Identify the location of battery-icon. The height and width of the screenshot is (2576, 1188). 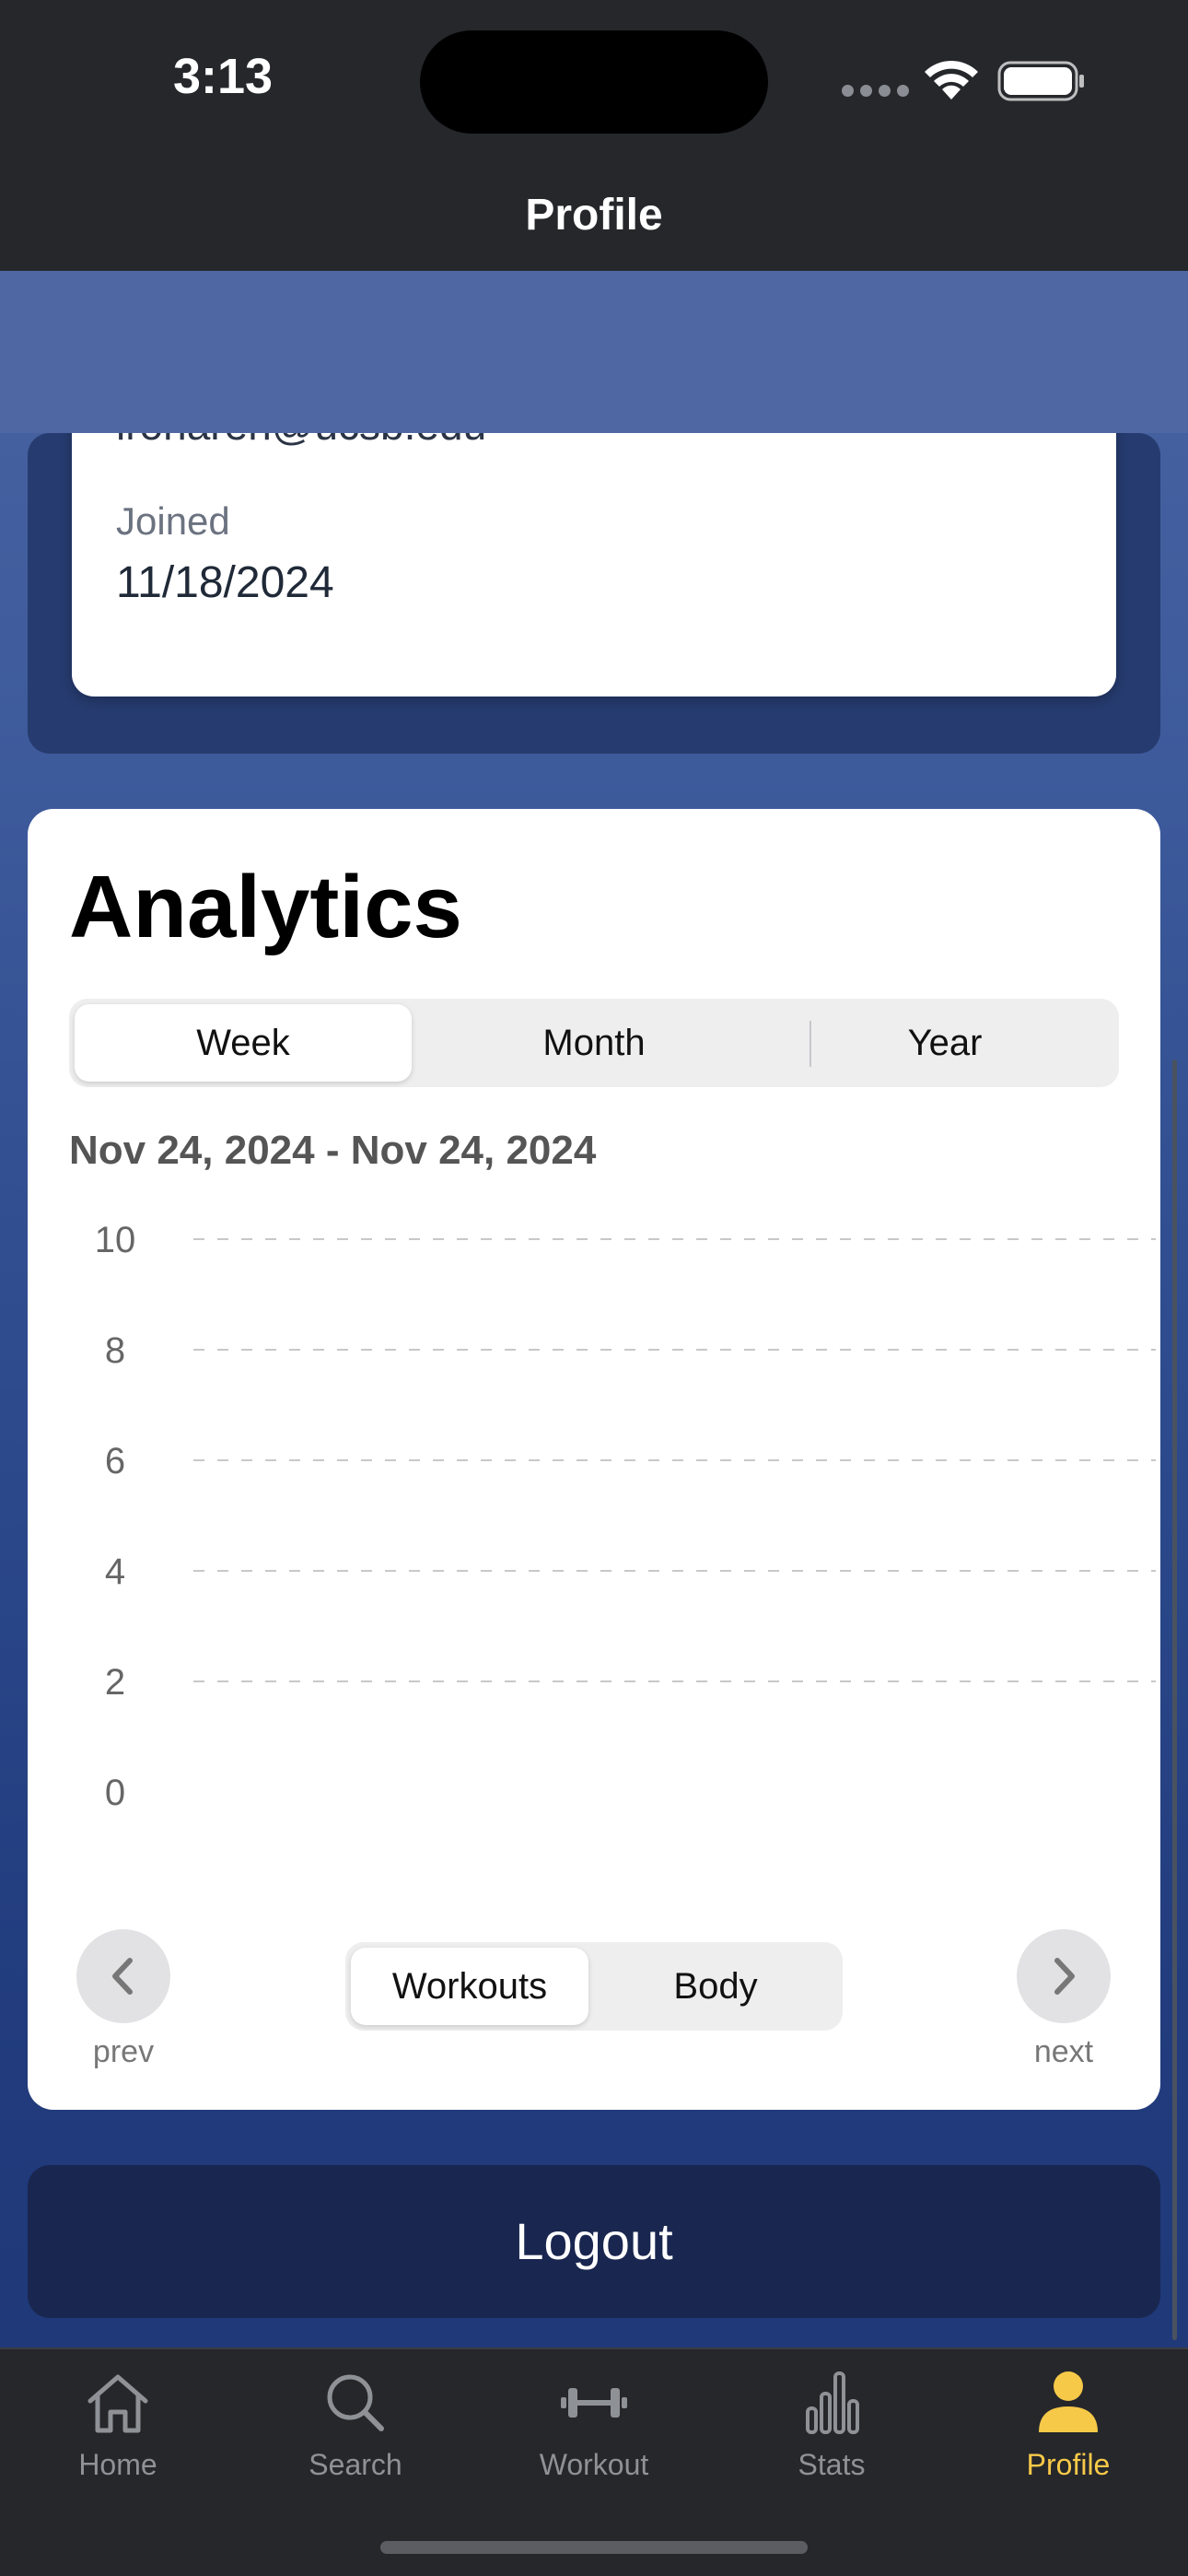
(1040, 81).